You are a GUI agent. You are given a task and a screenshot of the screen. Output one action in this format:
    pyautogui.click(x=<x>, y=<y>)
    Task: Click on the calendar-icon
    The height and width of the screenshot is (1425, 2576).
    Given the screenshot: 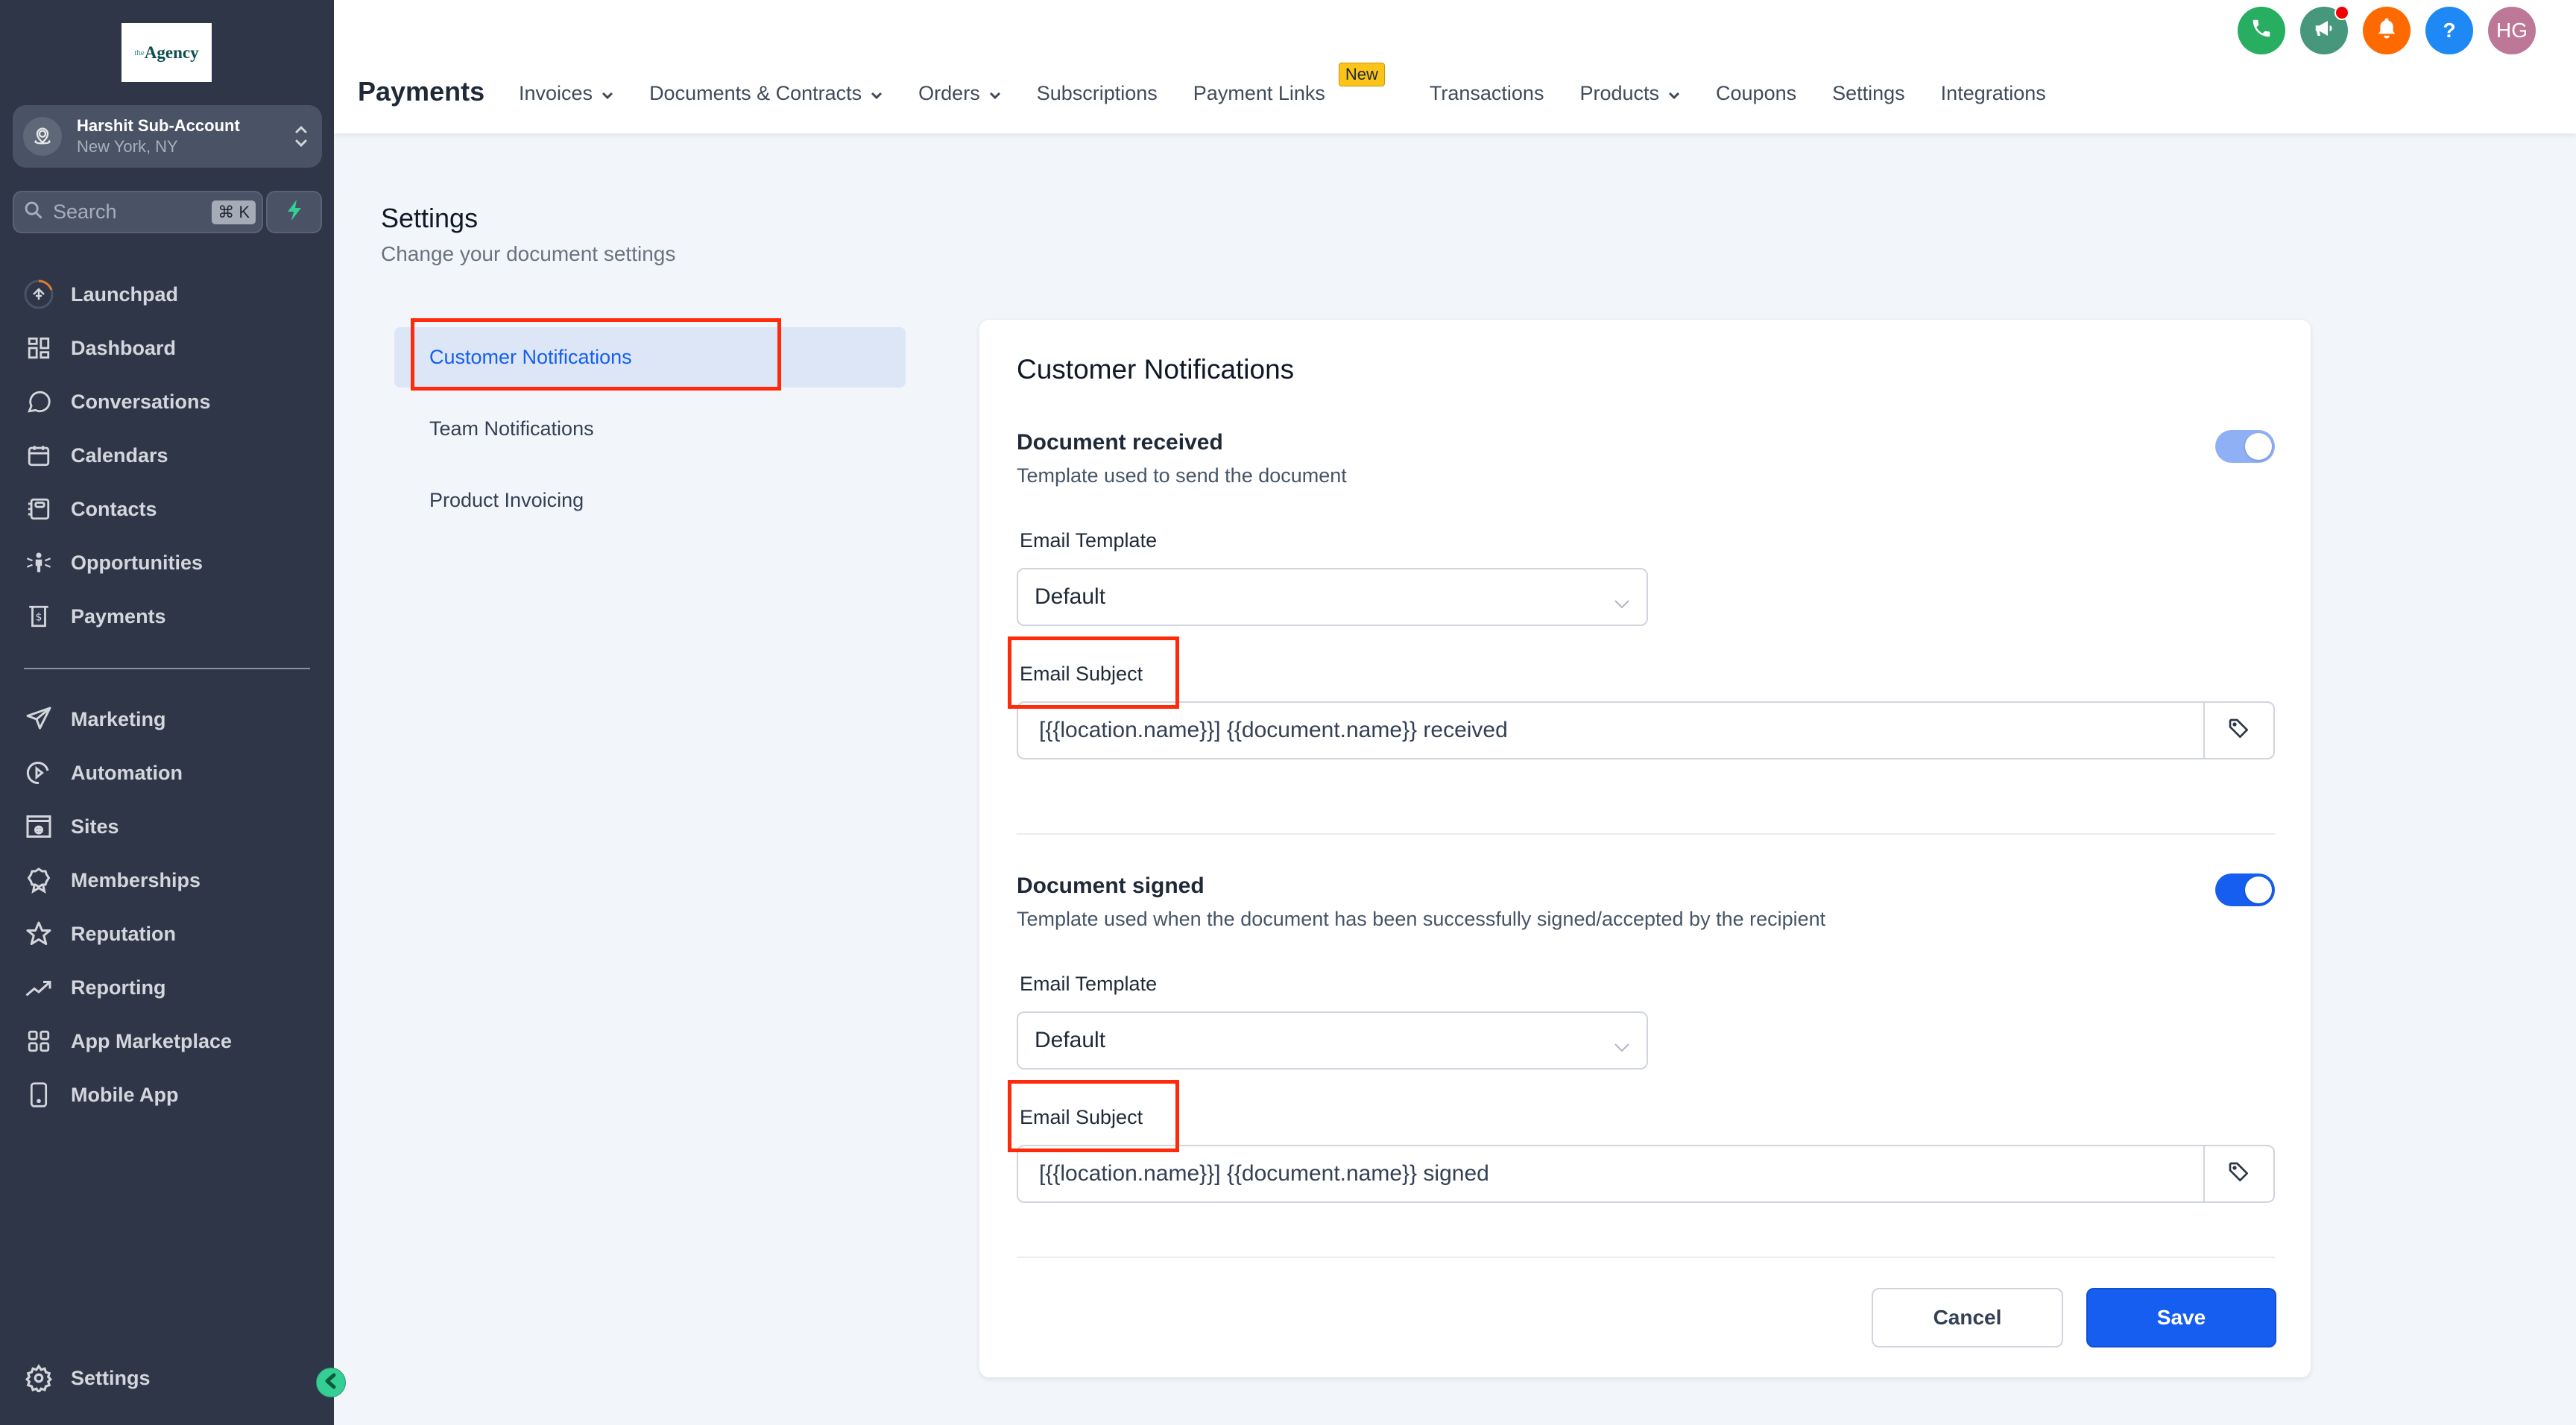 What is the action you would take?
    pyautogui.click(x=39, y=455)
    